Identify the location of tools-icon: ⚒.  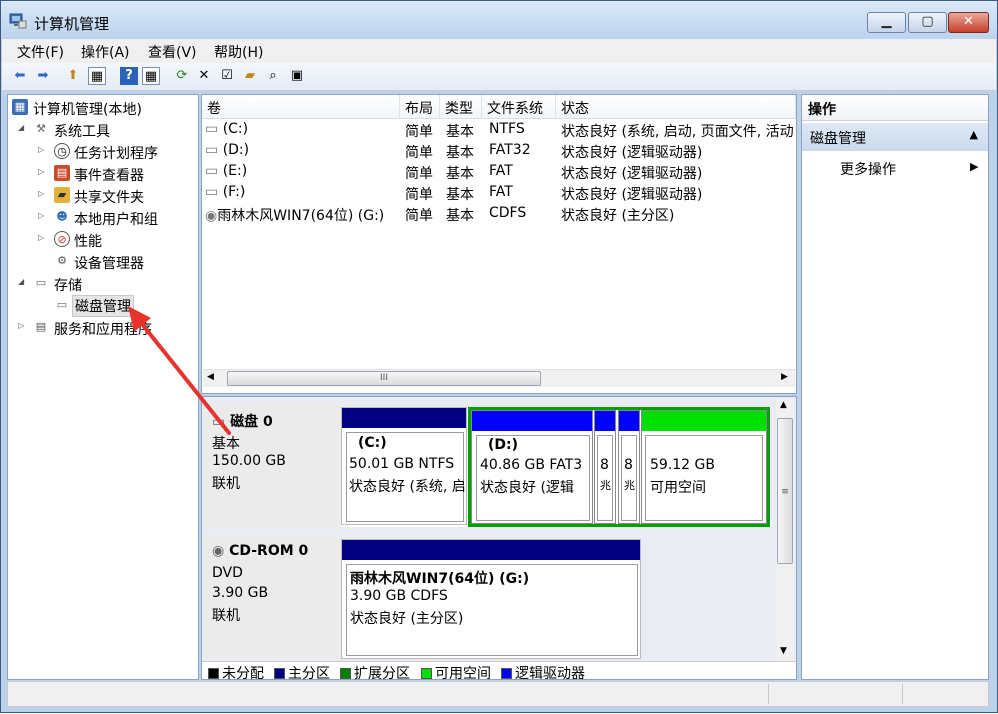
(41, 128).